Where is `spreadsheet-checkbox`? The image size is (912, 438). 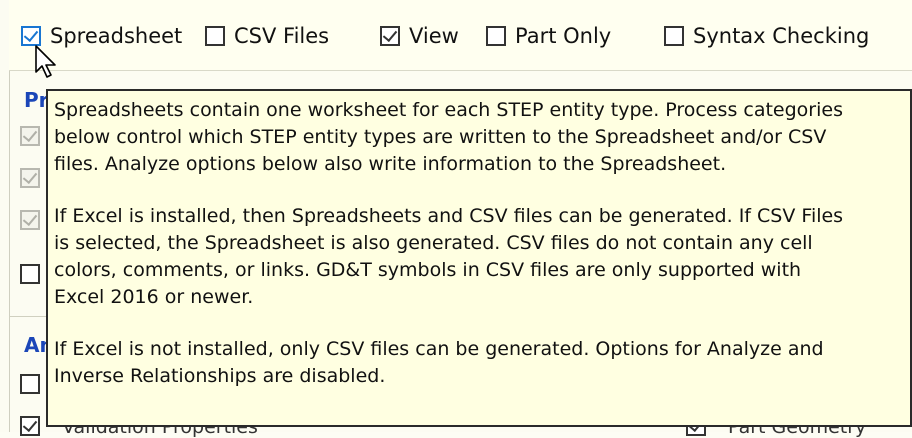 spreadsheet-checkbox is located at coordinates (31, 36).